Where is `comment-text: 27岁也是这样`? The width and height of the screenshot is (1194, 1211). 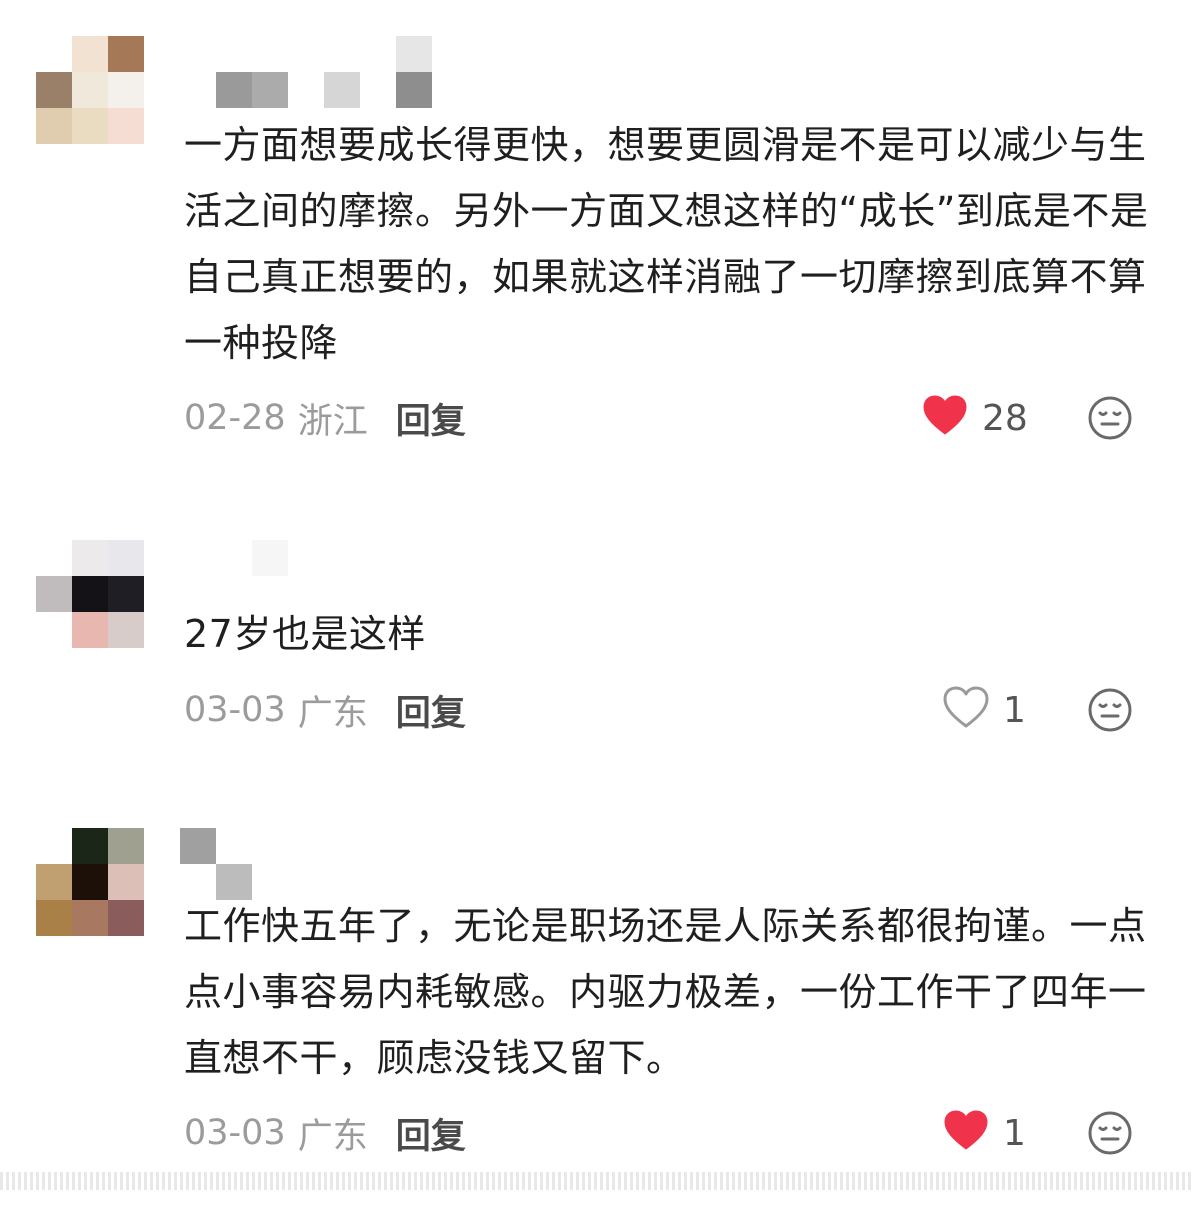 comment-text: 27岁也是这样 is located at coordinates (305, 634).